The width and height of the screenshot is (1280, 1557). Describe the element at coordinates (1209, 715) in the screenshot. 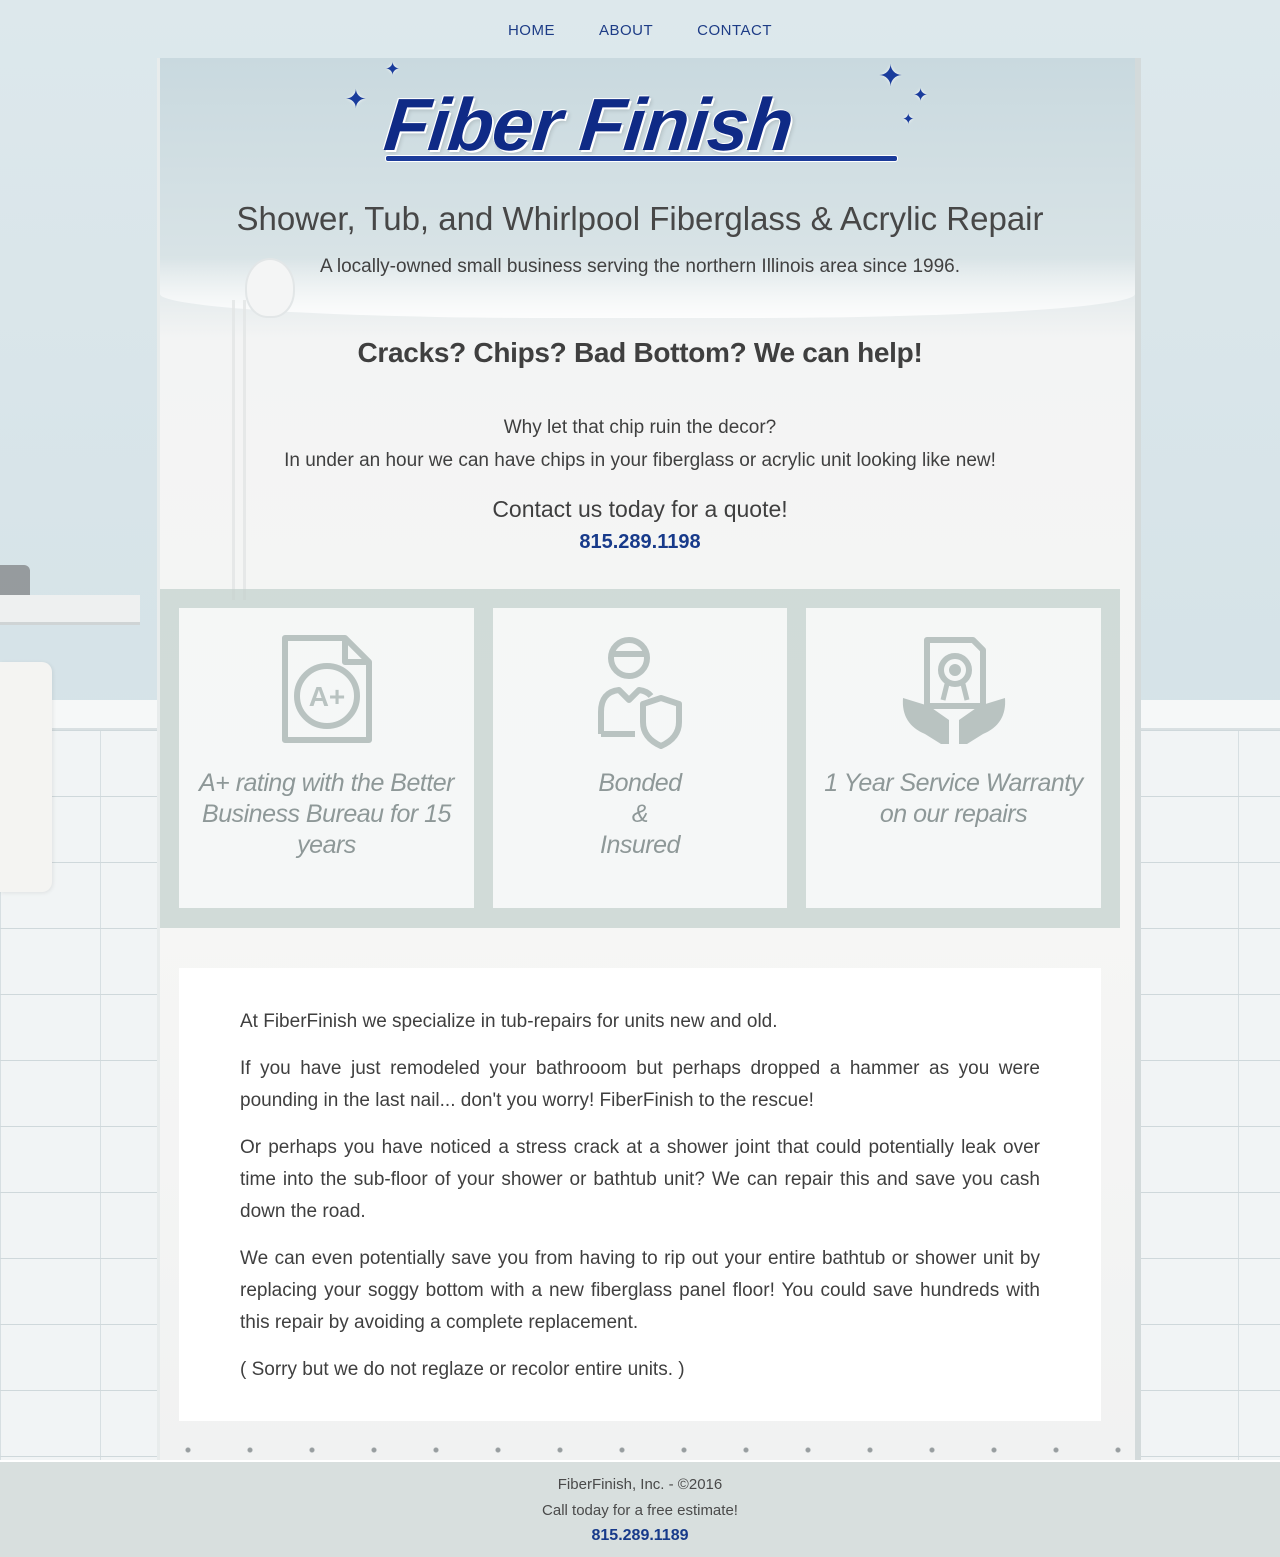

I see `wall-trim` at that location.